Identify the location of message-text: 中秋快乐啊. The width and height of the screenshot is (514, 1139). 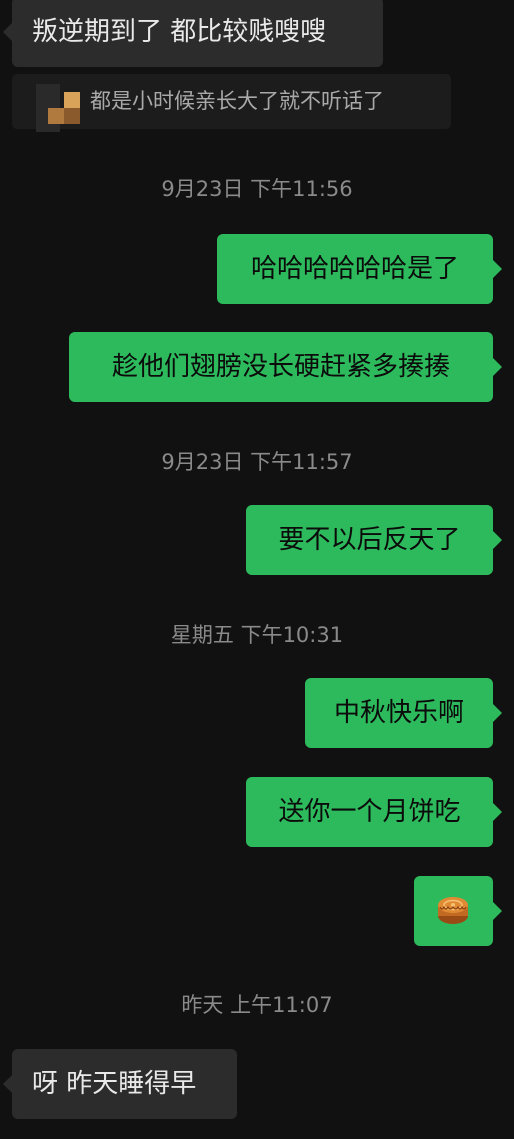
(398, 713).